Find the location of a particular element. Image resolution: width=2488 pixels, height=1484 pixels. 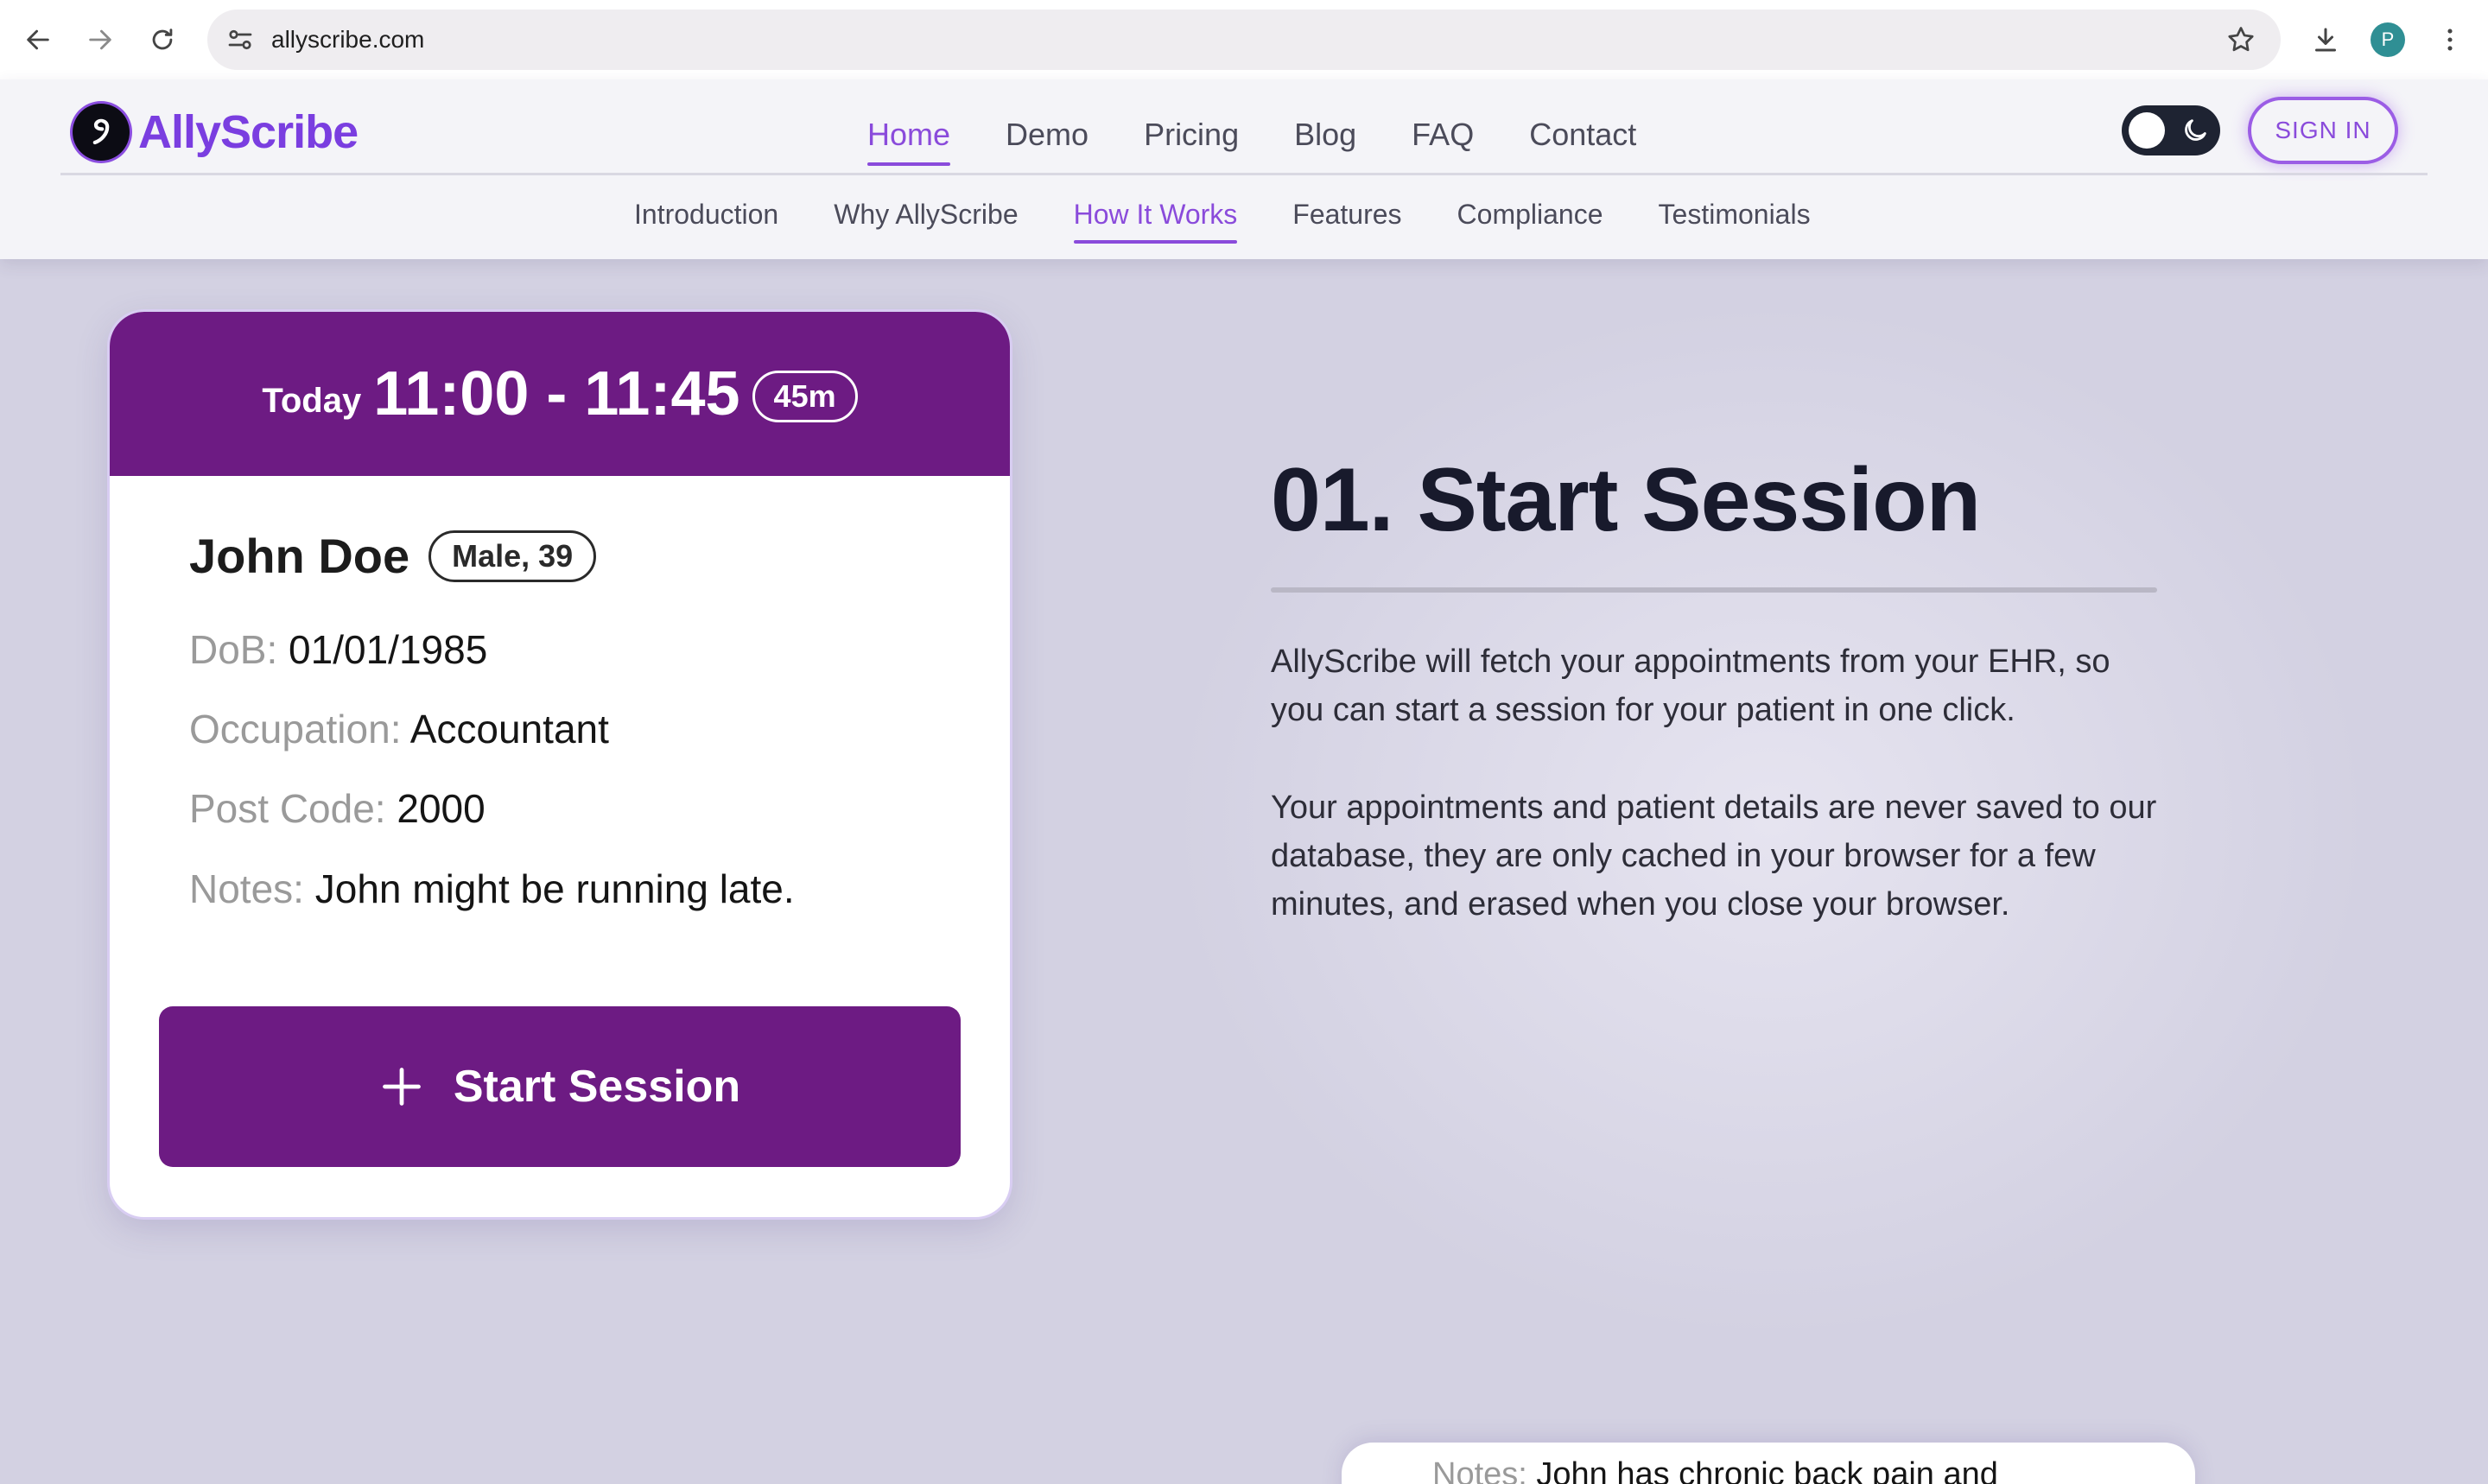

arrow-left-icon is located at coordinates (38, 39).